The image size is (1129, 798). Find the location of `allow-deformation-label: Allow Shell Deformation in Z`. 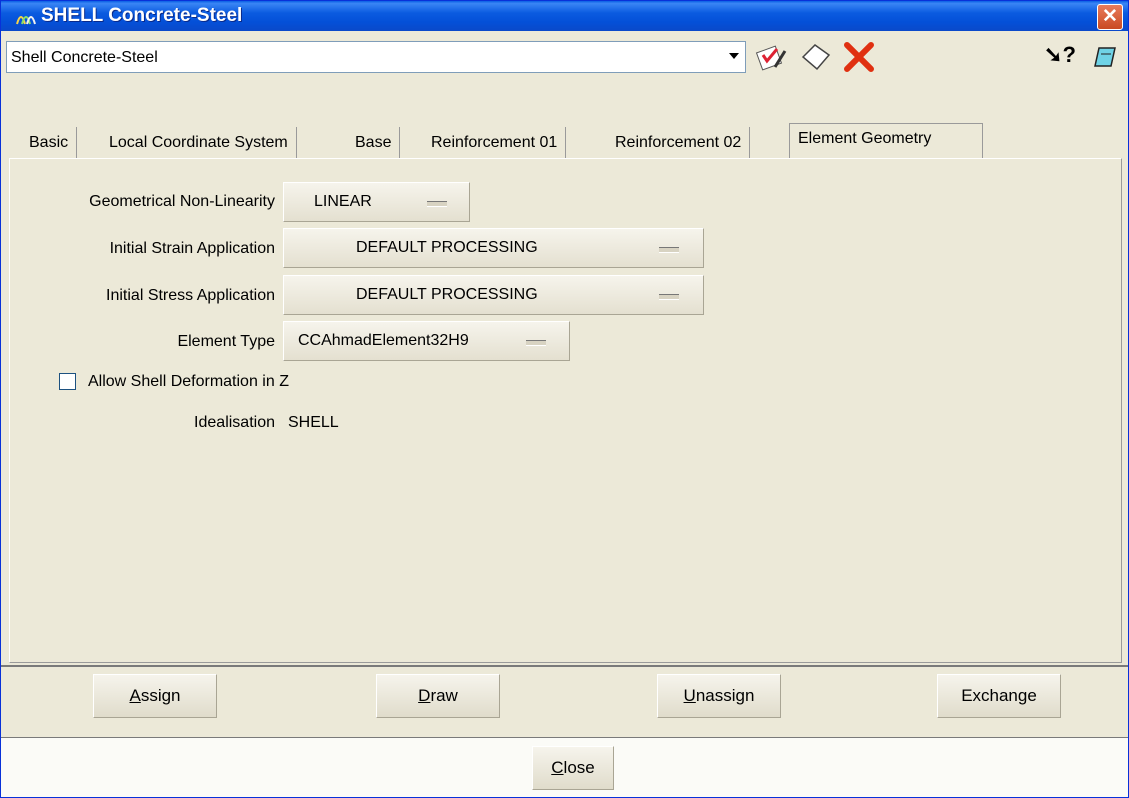

allow-deformation-label: Allow Shell Deformation in Z is located at coordinates (188, 381).